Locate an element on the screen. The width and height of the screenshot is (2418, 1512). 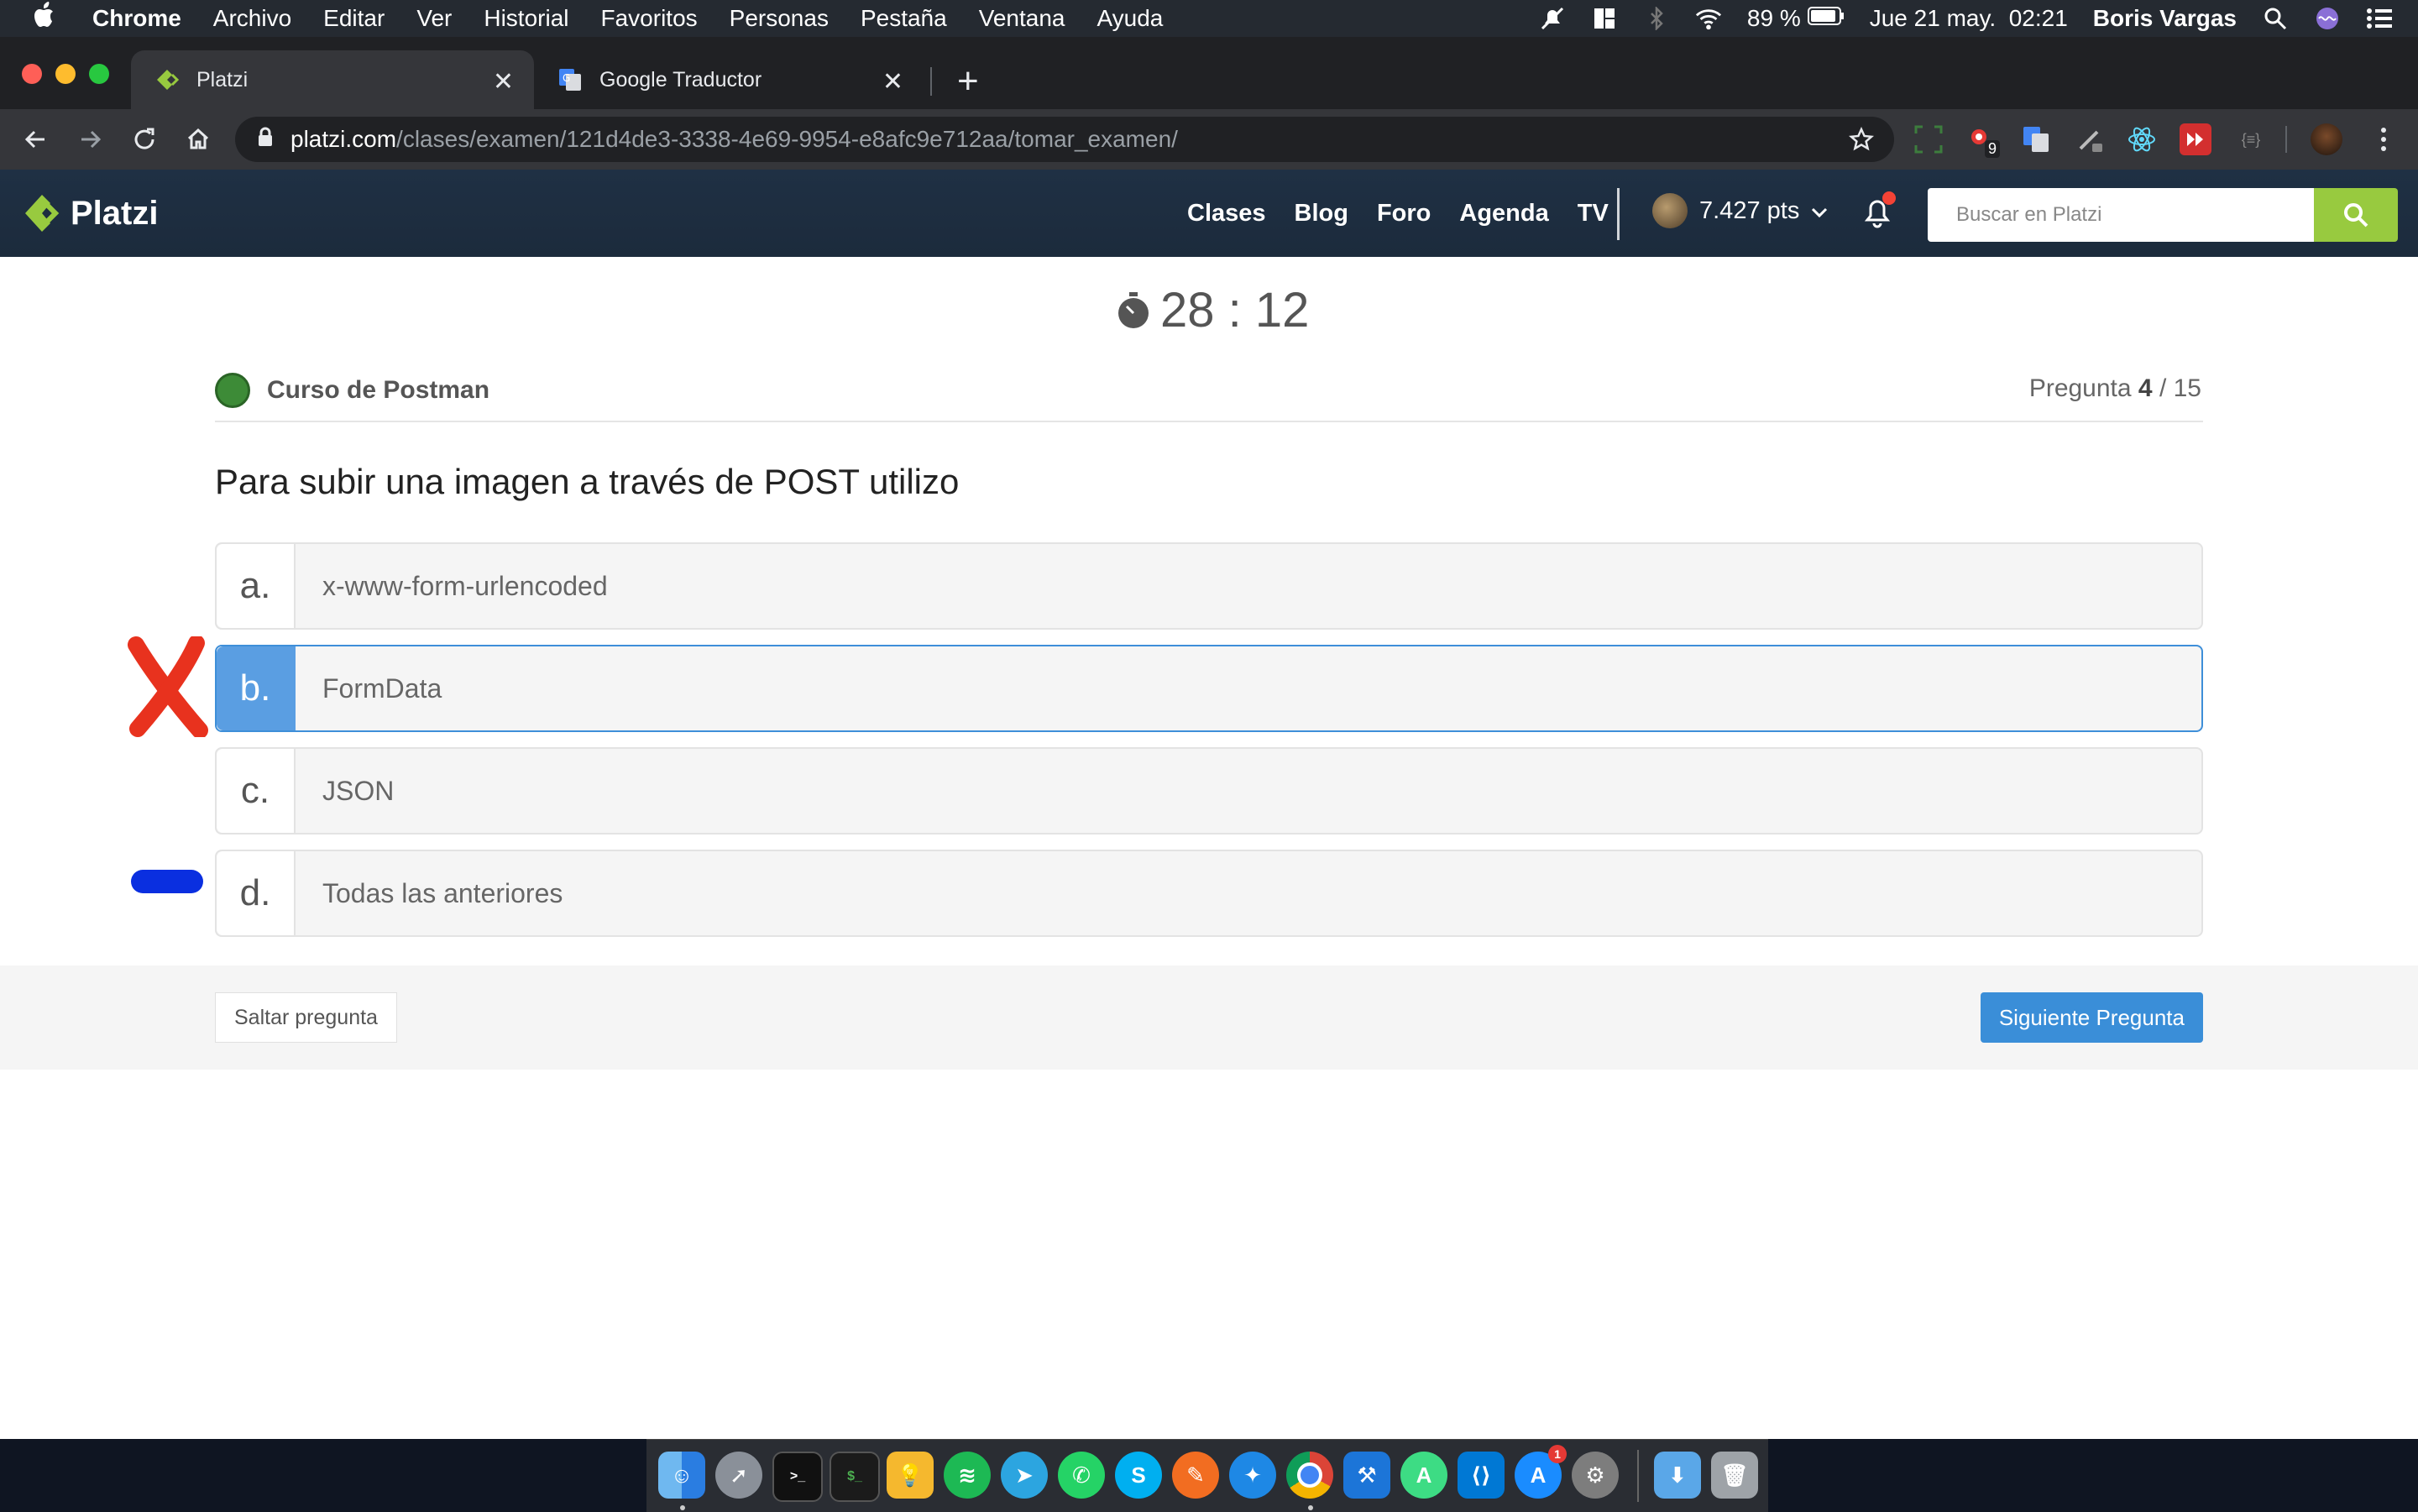
android-studio-icon: A is located at coordinates (1423, 1475).